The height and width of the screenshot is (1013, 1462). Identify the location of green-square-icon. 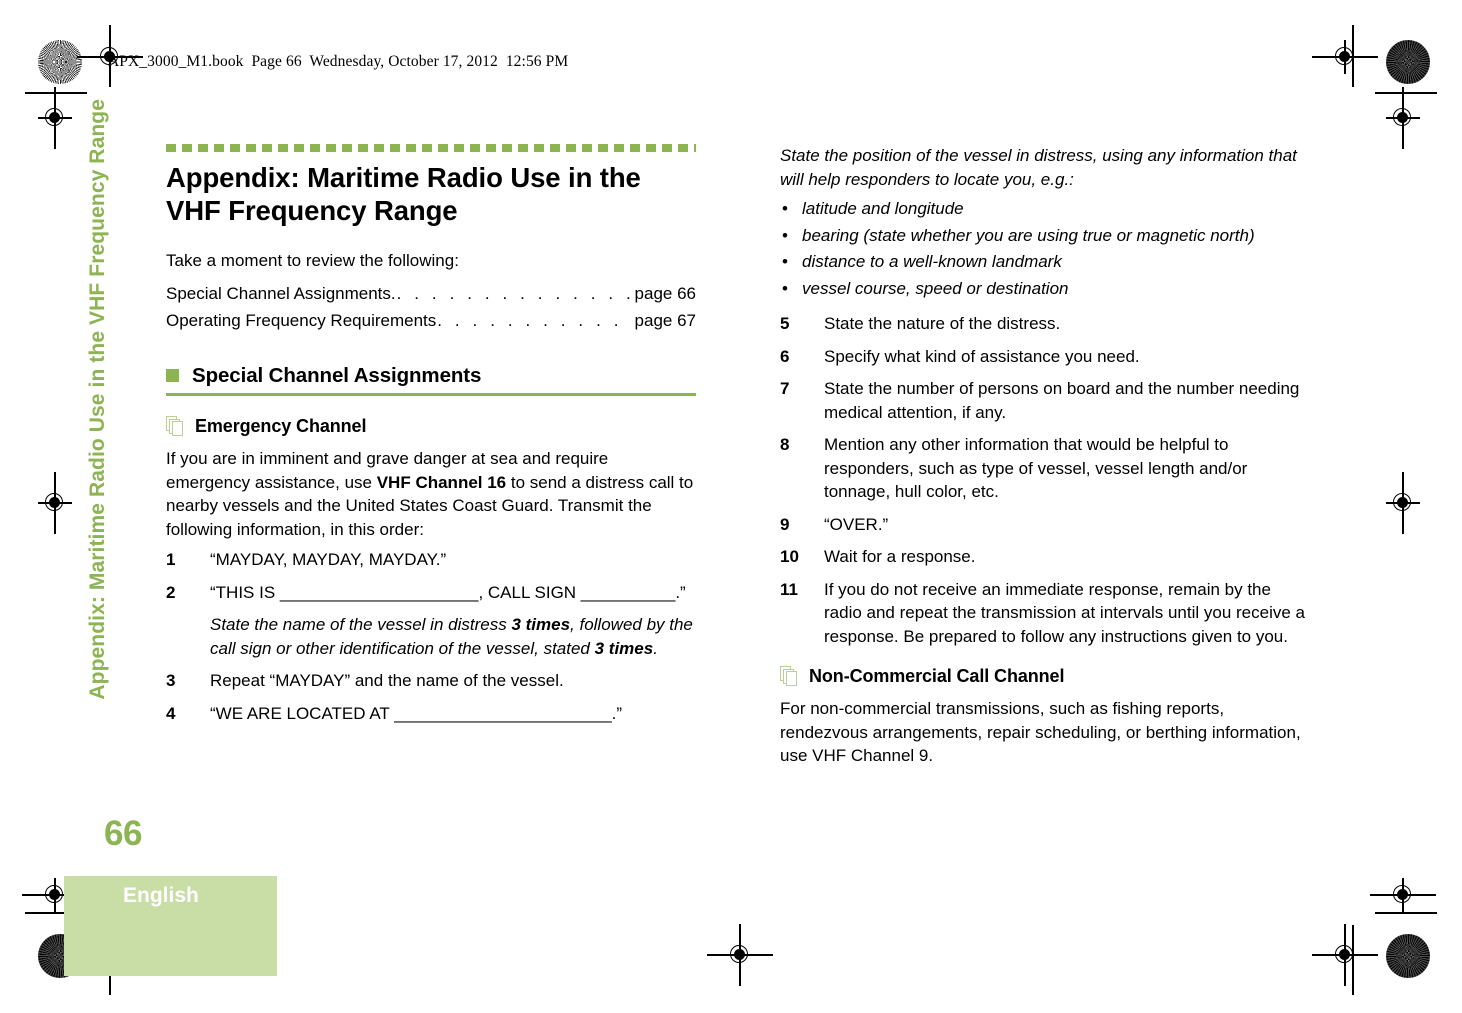
(172, 375).